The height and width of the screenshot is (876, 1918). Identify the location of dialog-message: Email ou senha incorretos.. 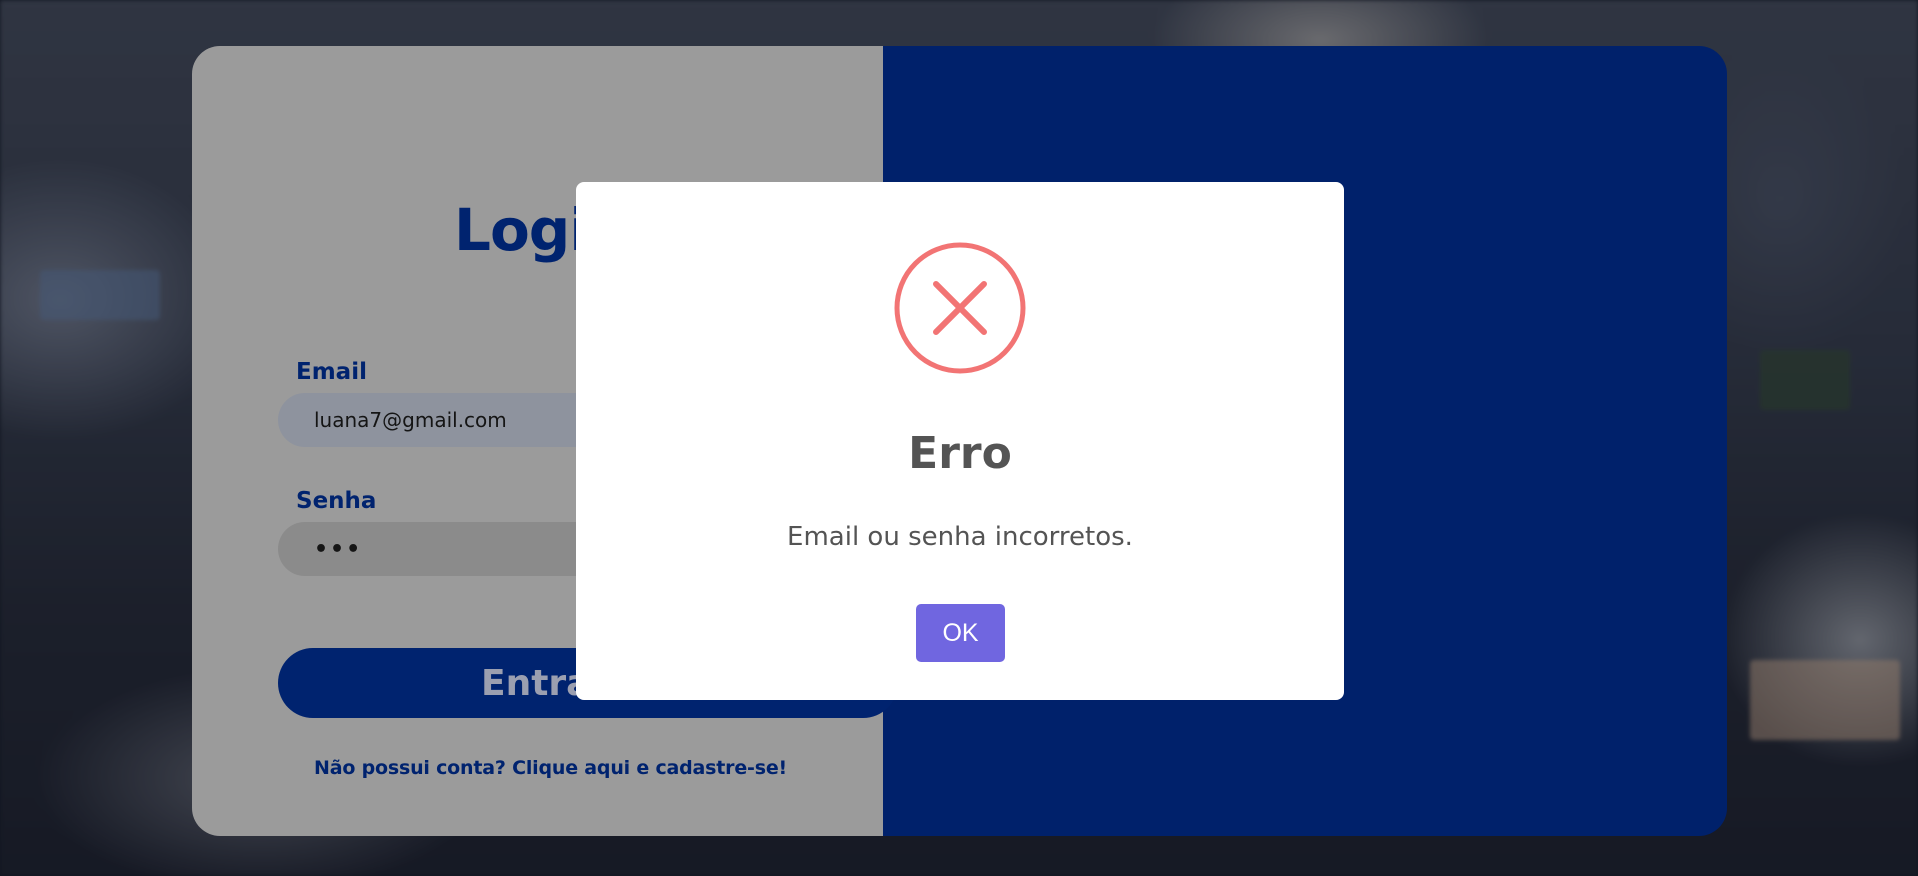
(960, 537).